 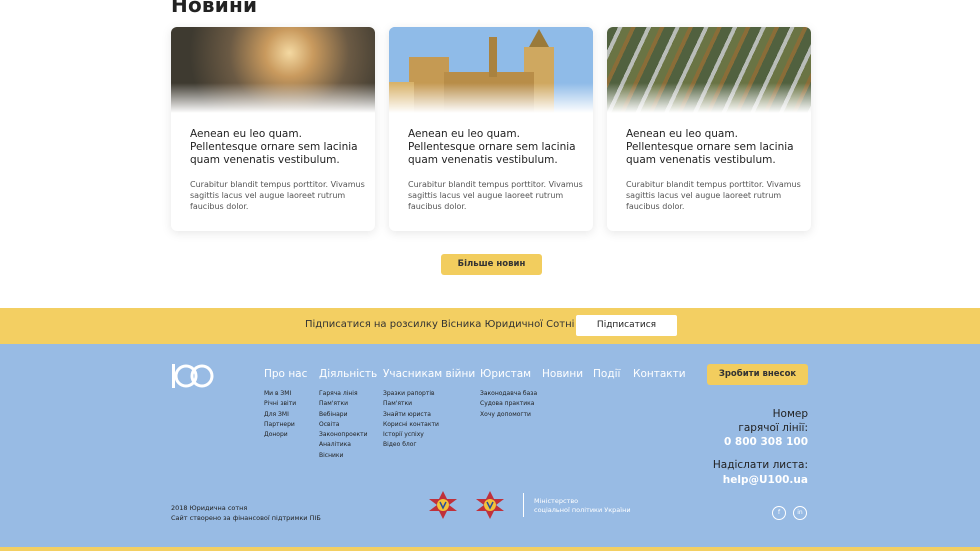 What do you see at coordinates (209, 508) in the screenshot?
I see `copyright-line: 2018 Юридична сотня` at bounding box center [209, 508].